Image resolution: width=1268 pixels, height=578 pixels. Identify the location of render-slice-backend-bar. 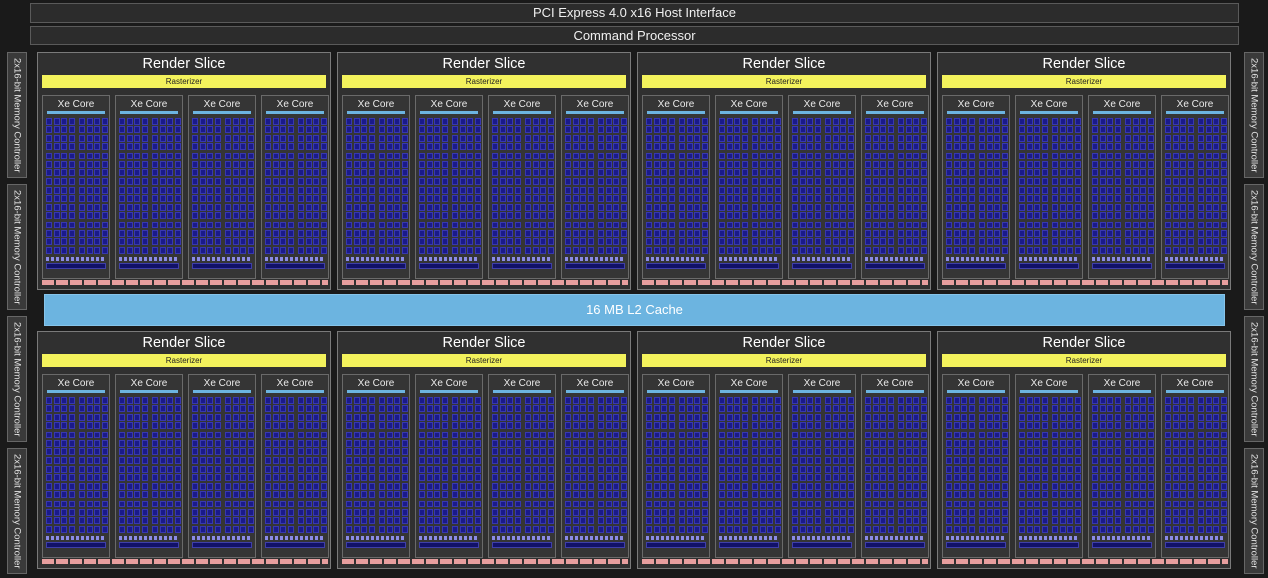
(185, 561).